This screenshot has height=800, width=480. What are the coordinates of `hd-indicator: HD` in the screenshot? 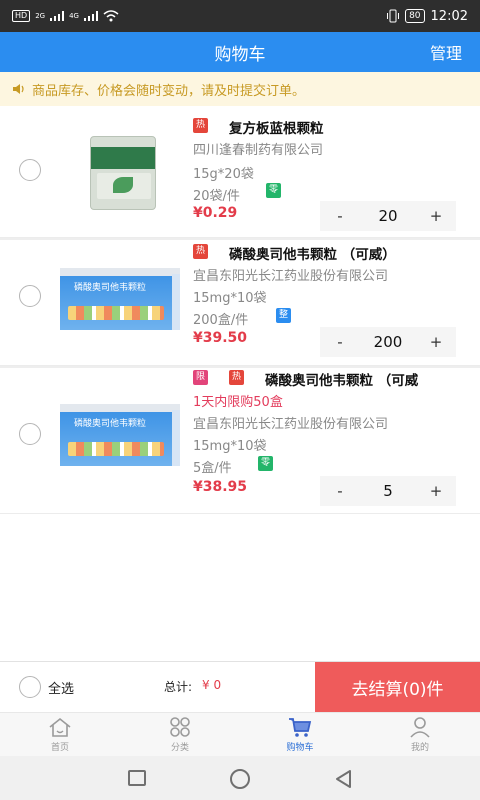 It's located at (21, 16).